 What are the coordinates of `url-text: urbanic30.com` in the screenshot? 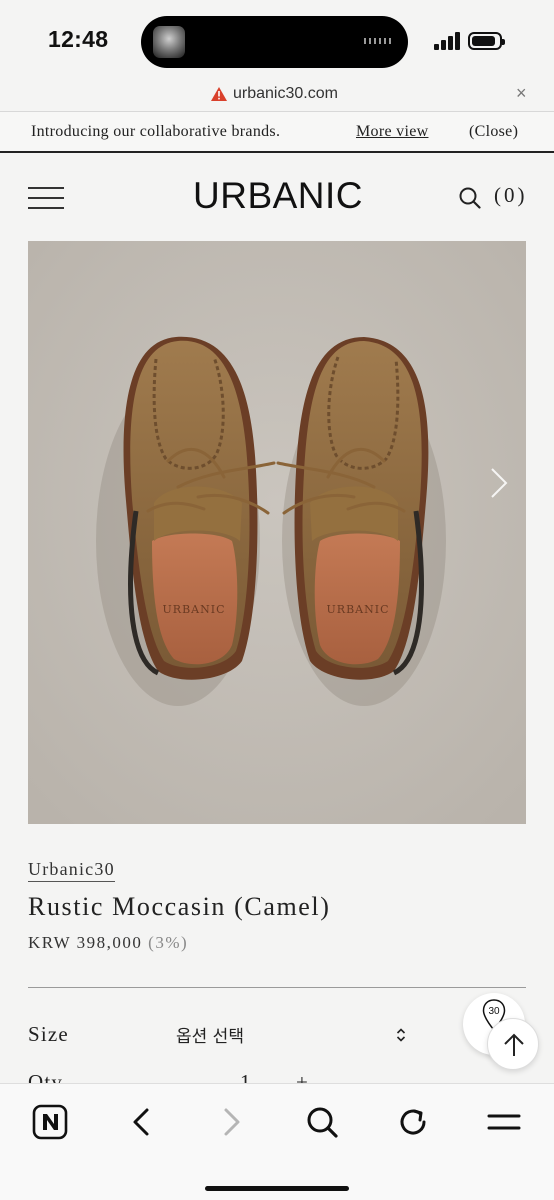 It's located at (285, 94).